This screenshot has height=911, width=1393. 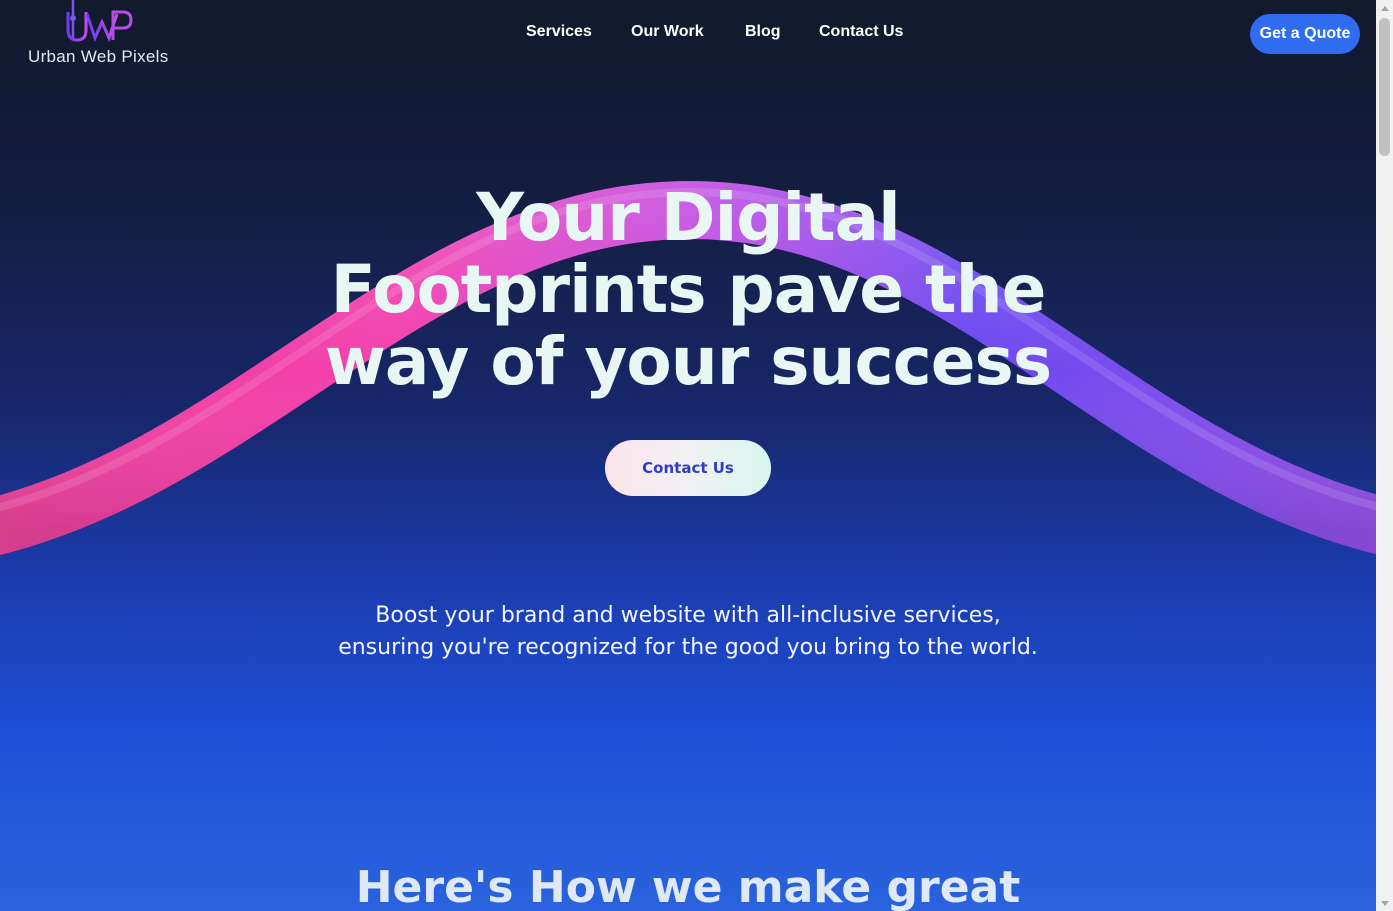 I want to click on nav-item-our-work: Our Work, so click(x=667, y=32).